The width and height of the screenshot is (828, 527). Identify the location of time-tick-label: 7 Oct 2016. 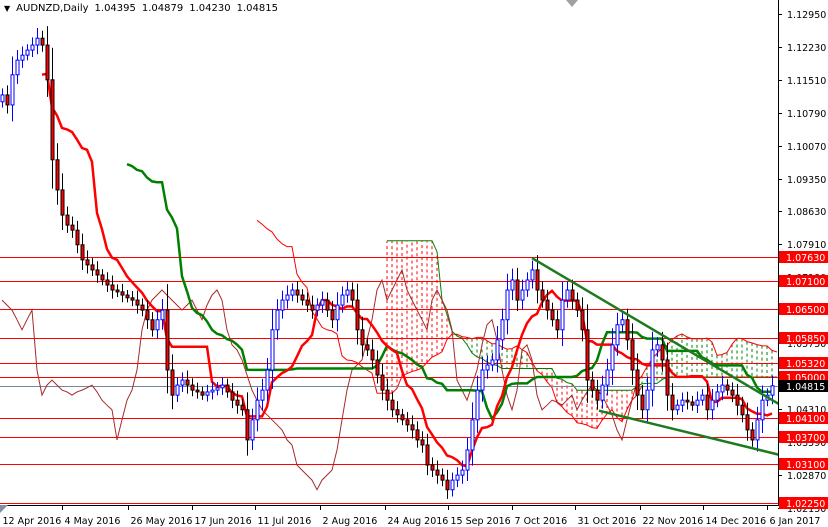
(541, 521).